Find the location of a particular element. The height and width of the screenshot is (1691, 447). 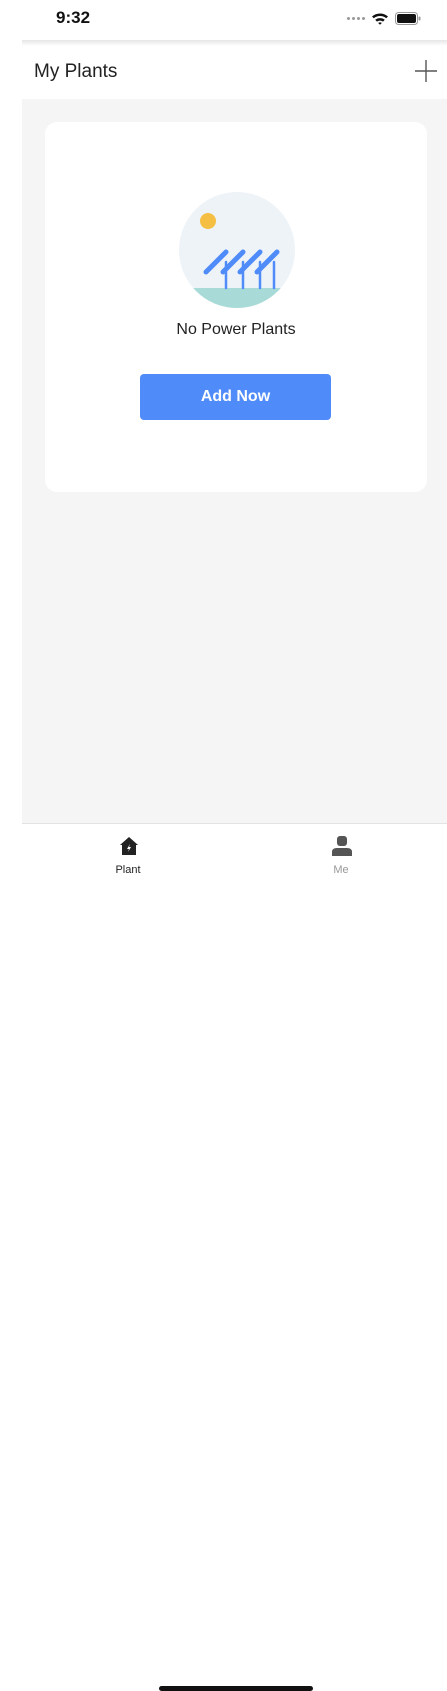

header: My Plants is located at coordinates (234, 72).